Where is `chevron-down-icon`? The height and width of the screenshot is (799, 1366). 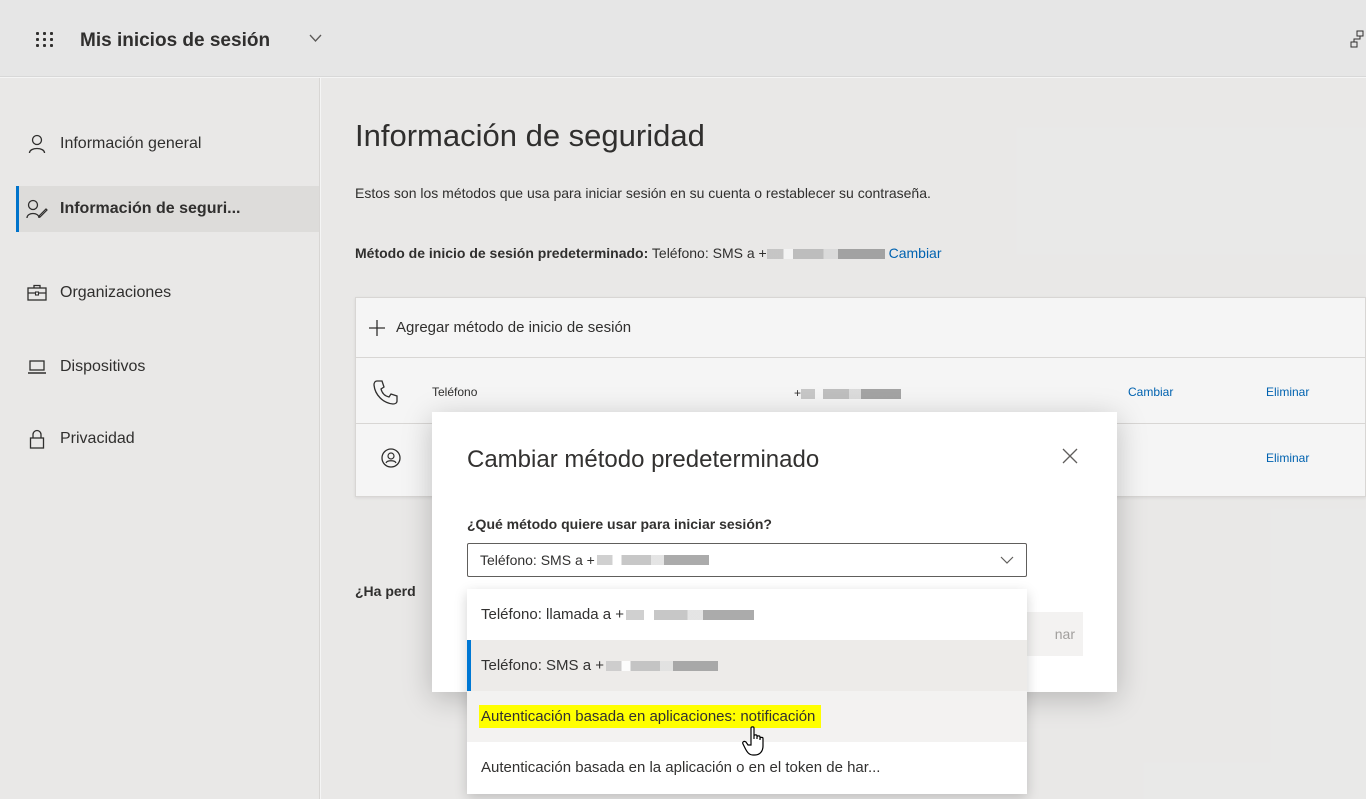
chevron-down-icon is located at coordinates (1007, 560).